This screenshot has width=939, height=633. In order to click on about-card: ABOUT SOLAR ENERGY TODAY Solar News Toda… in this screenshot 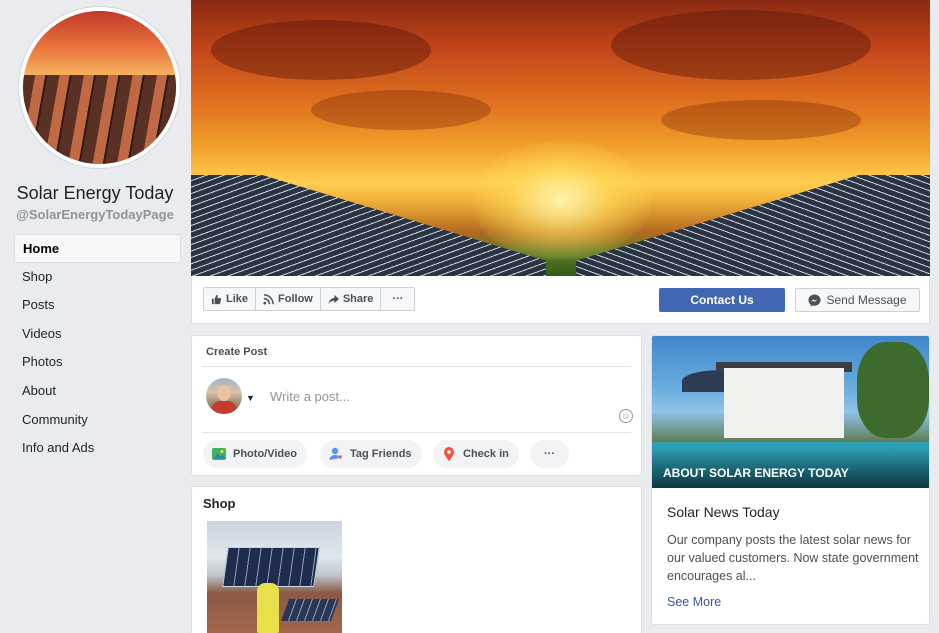, I will do `click(790, 480)`.